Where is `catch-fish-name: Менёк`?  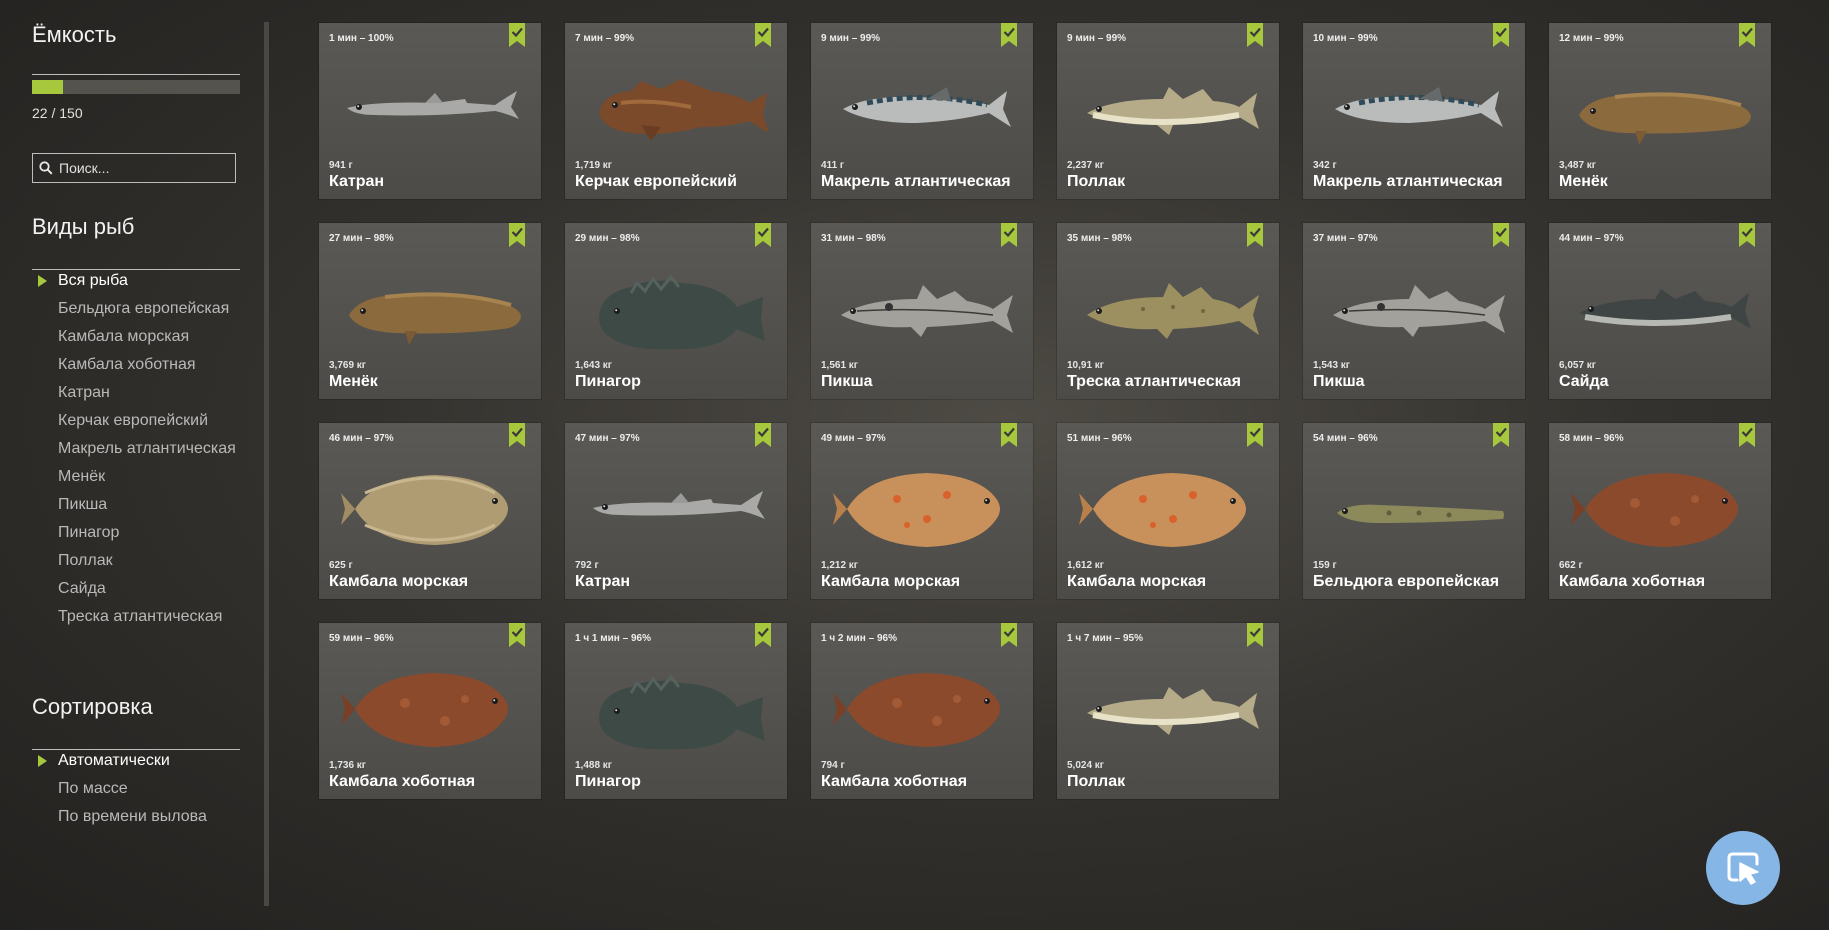
catch-fish-name: Менёк is located at coordinates (1583, 181).